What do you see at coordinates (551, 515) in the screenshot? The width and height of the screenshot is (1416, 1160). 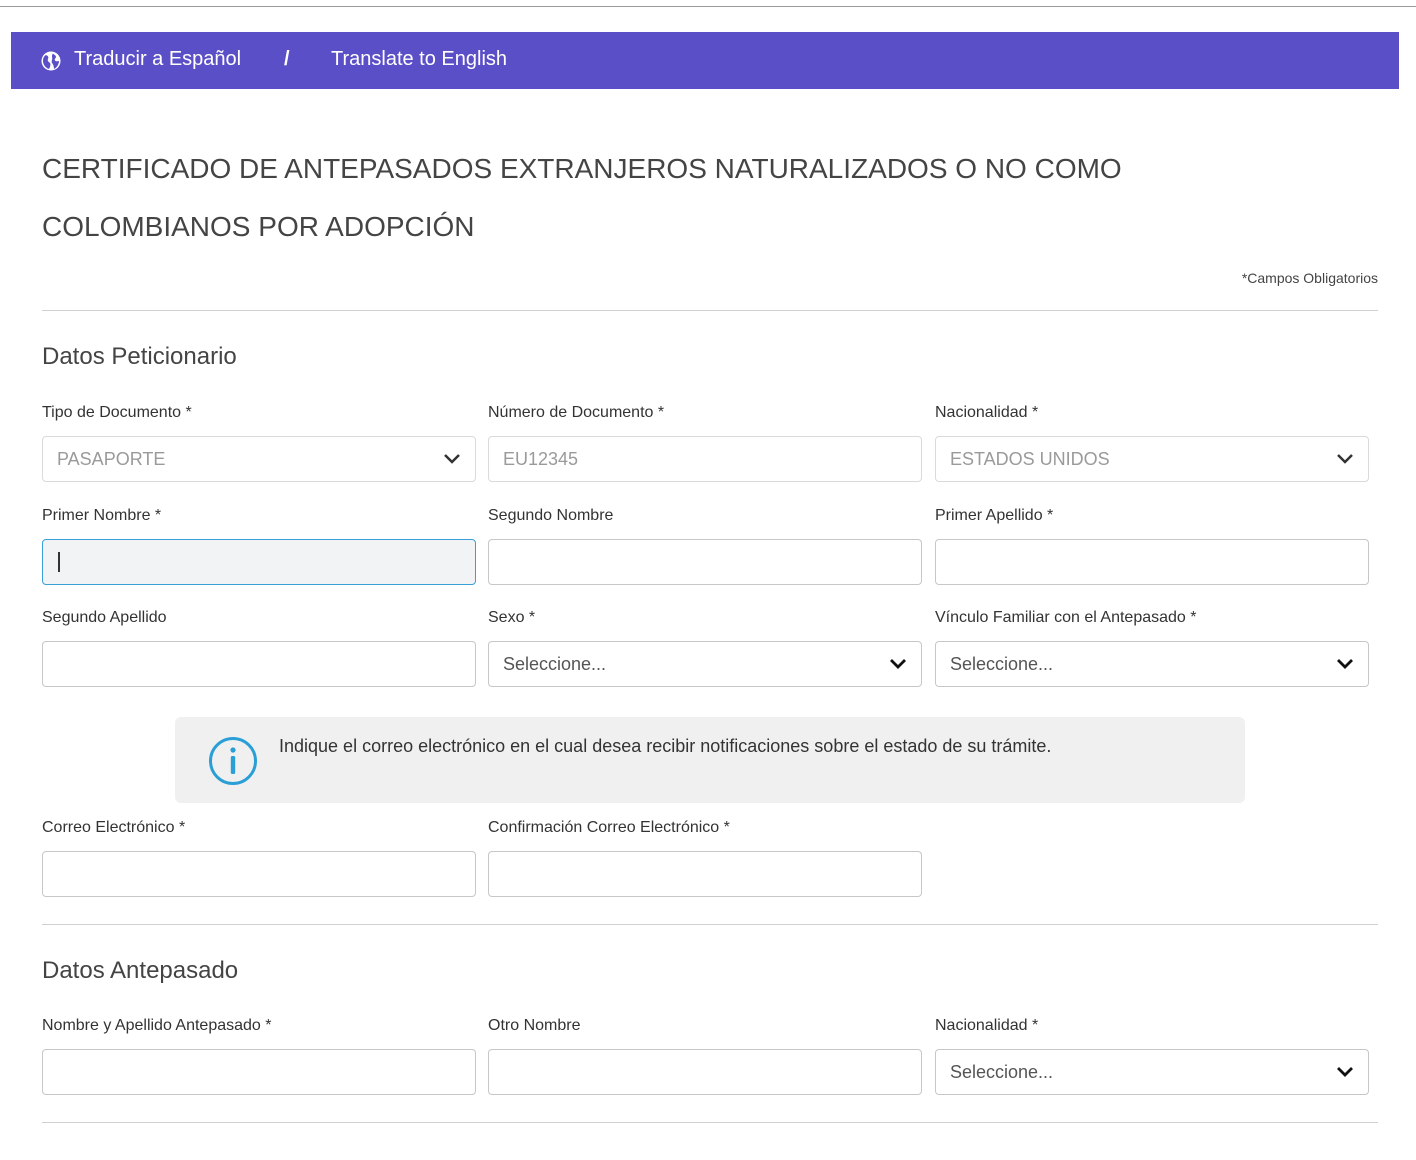 I see `second-name-label: Segundo Nombre` at bounding box center [551, 515].